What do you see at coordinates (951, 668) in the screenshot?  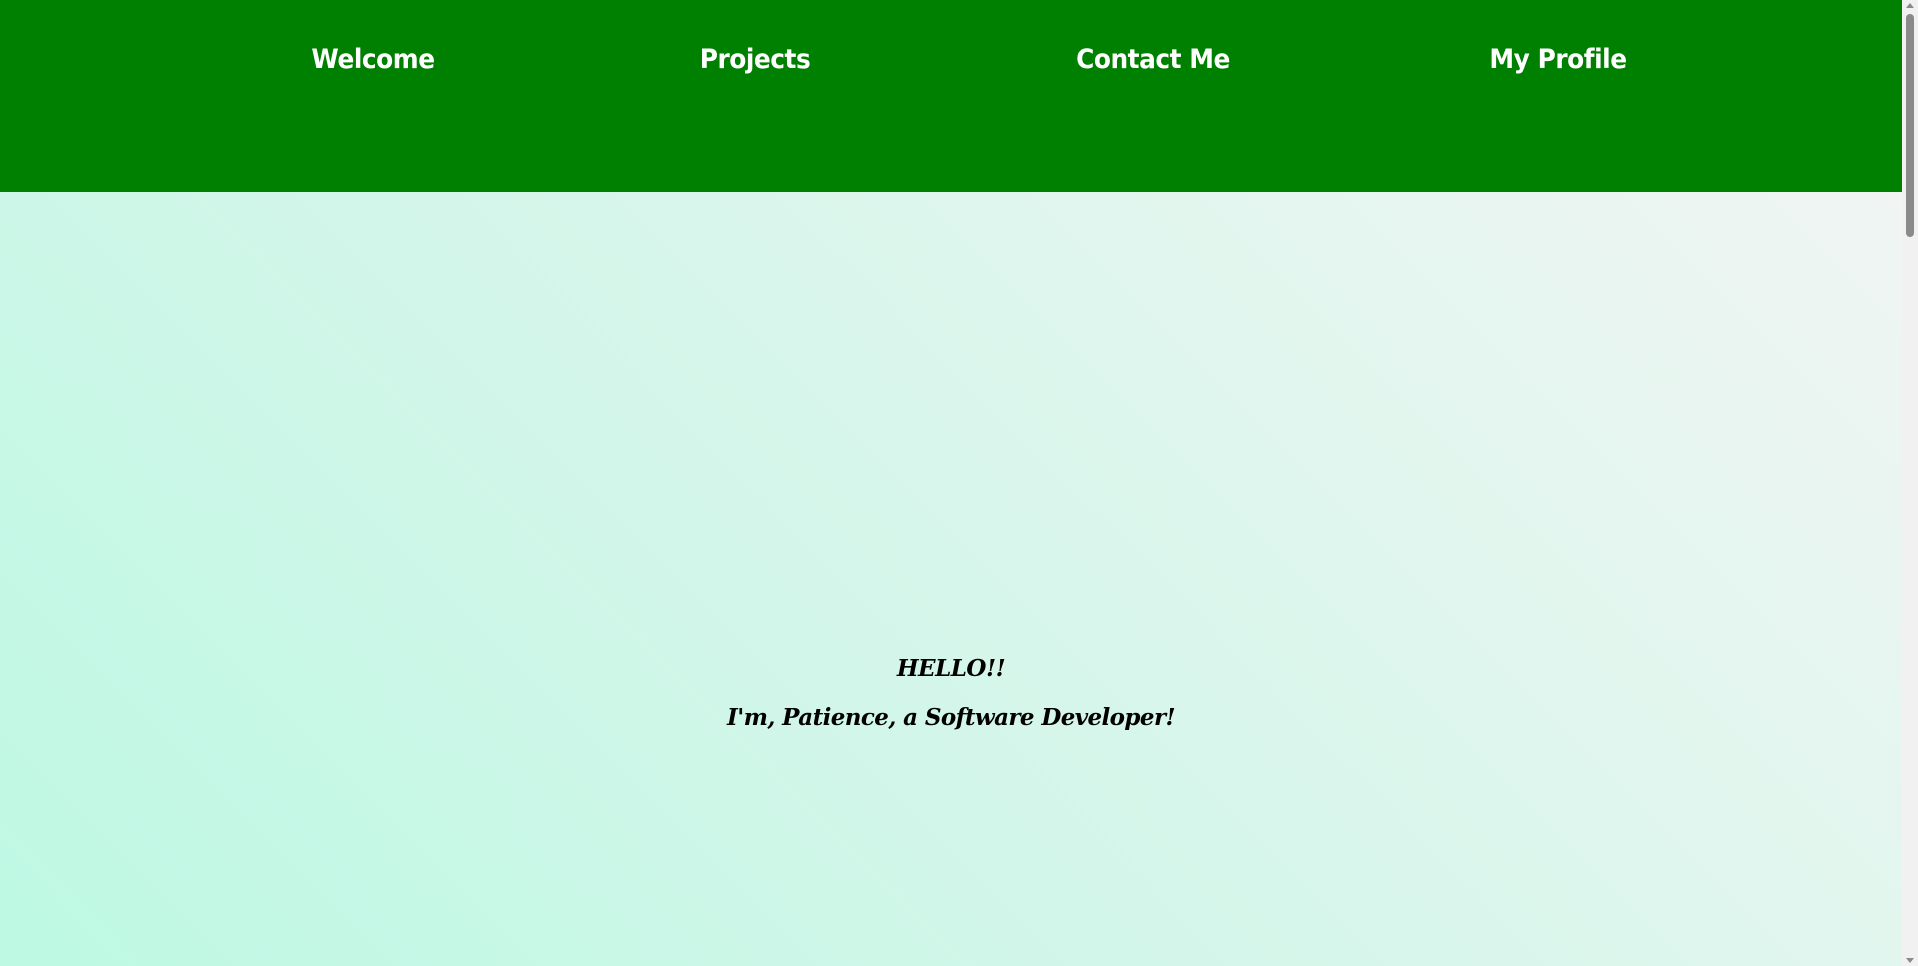 I see `hero-greeting: HELLO!!` at bounding box center [951, 668].